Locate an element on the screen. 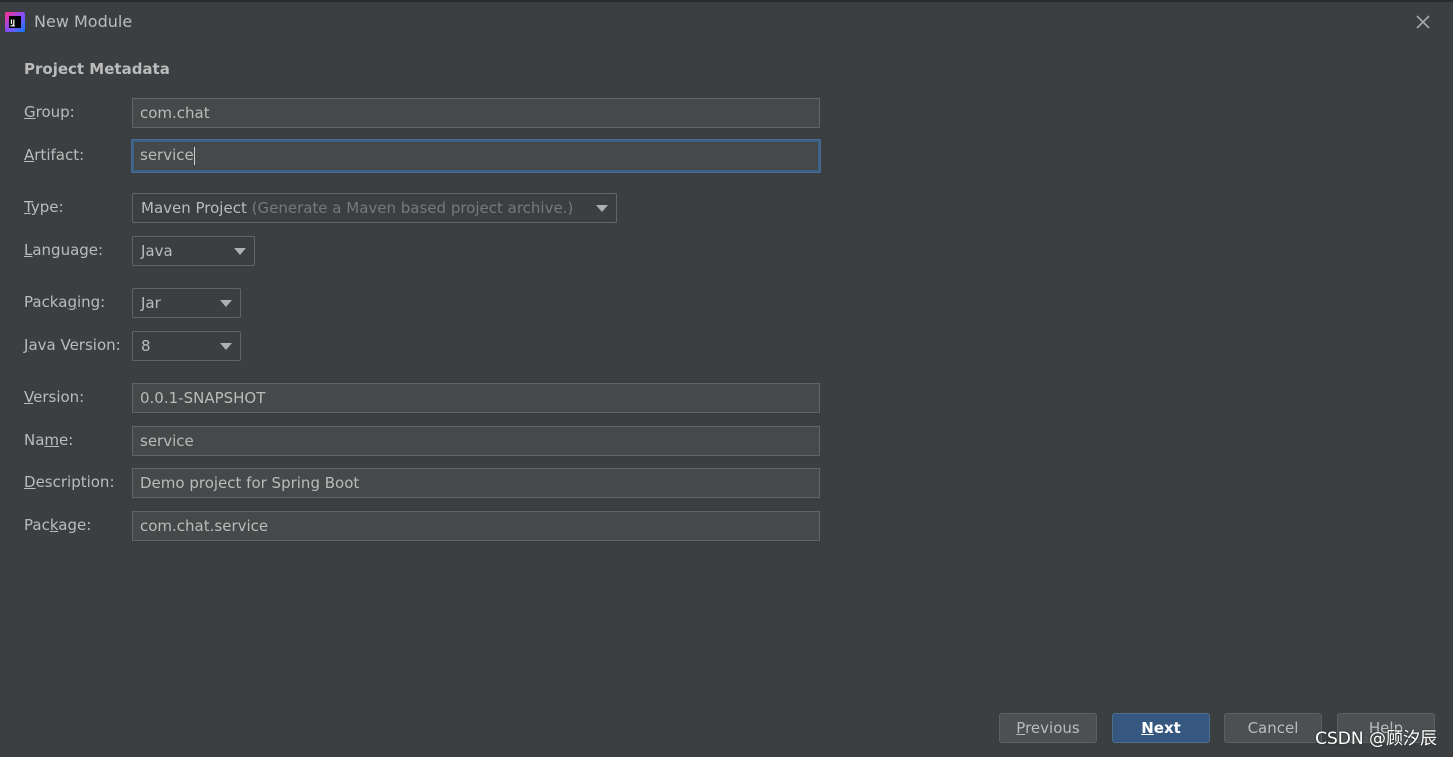 The image size is (1453, 757). name-field: service is located at coordinates (476, 441).